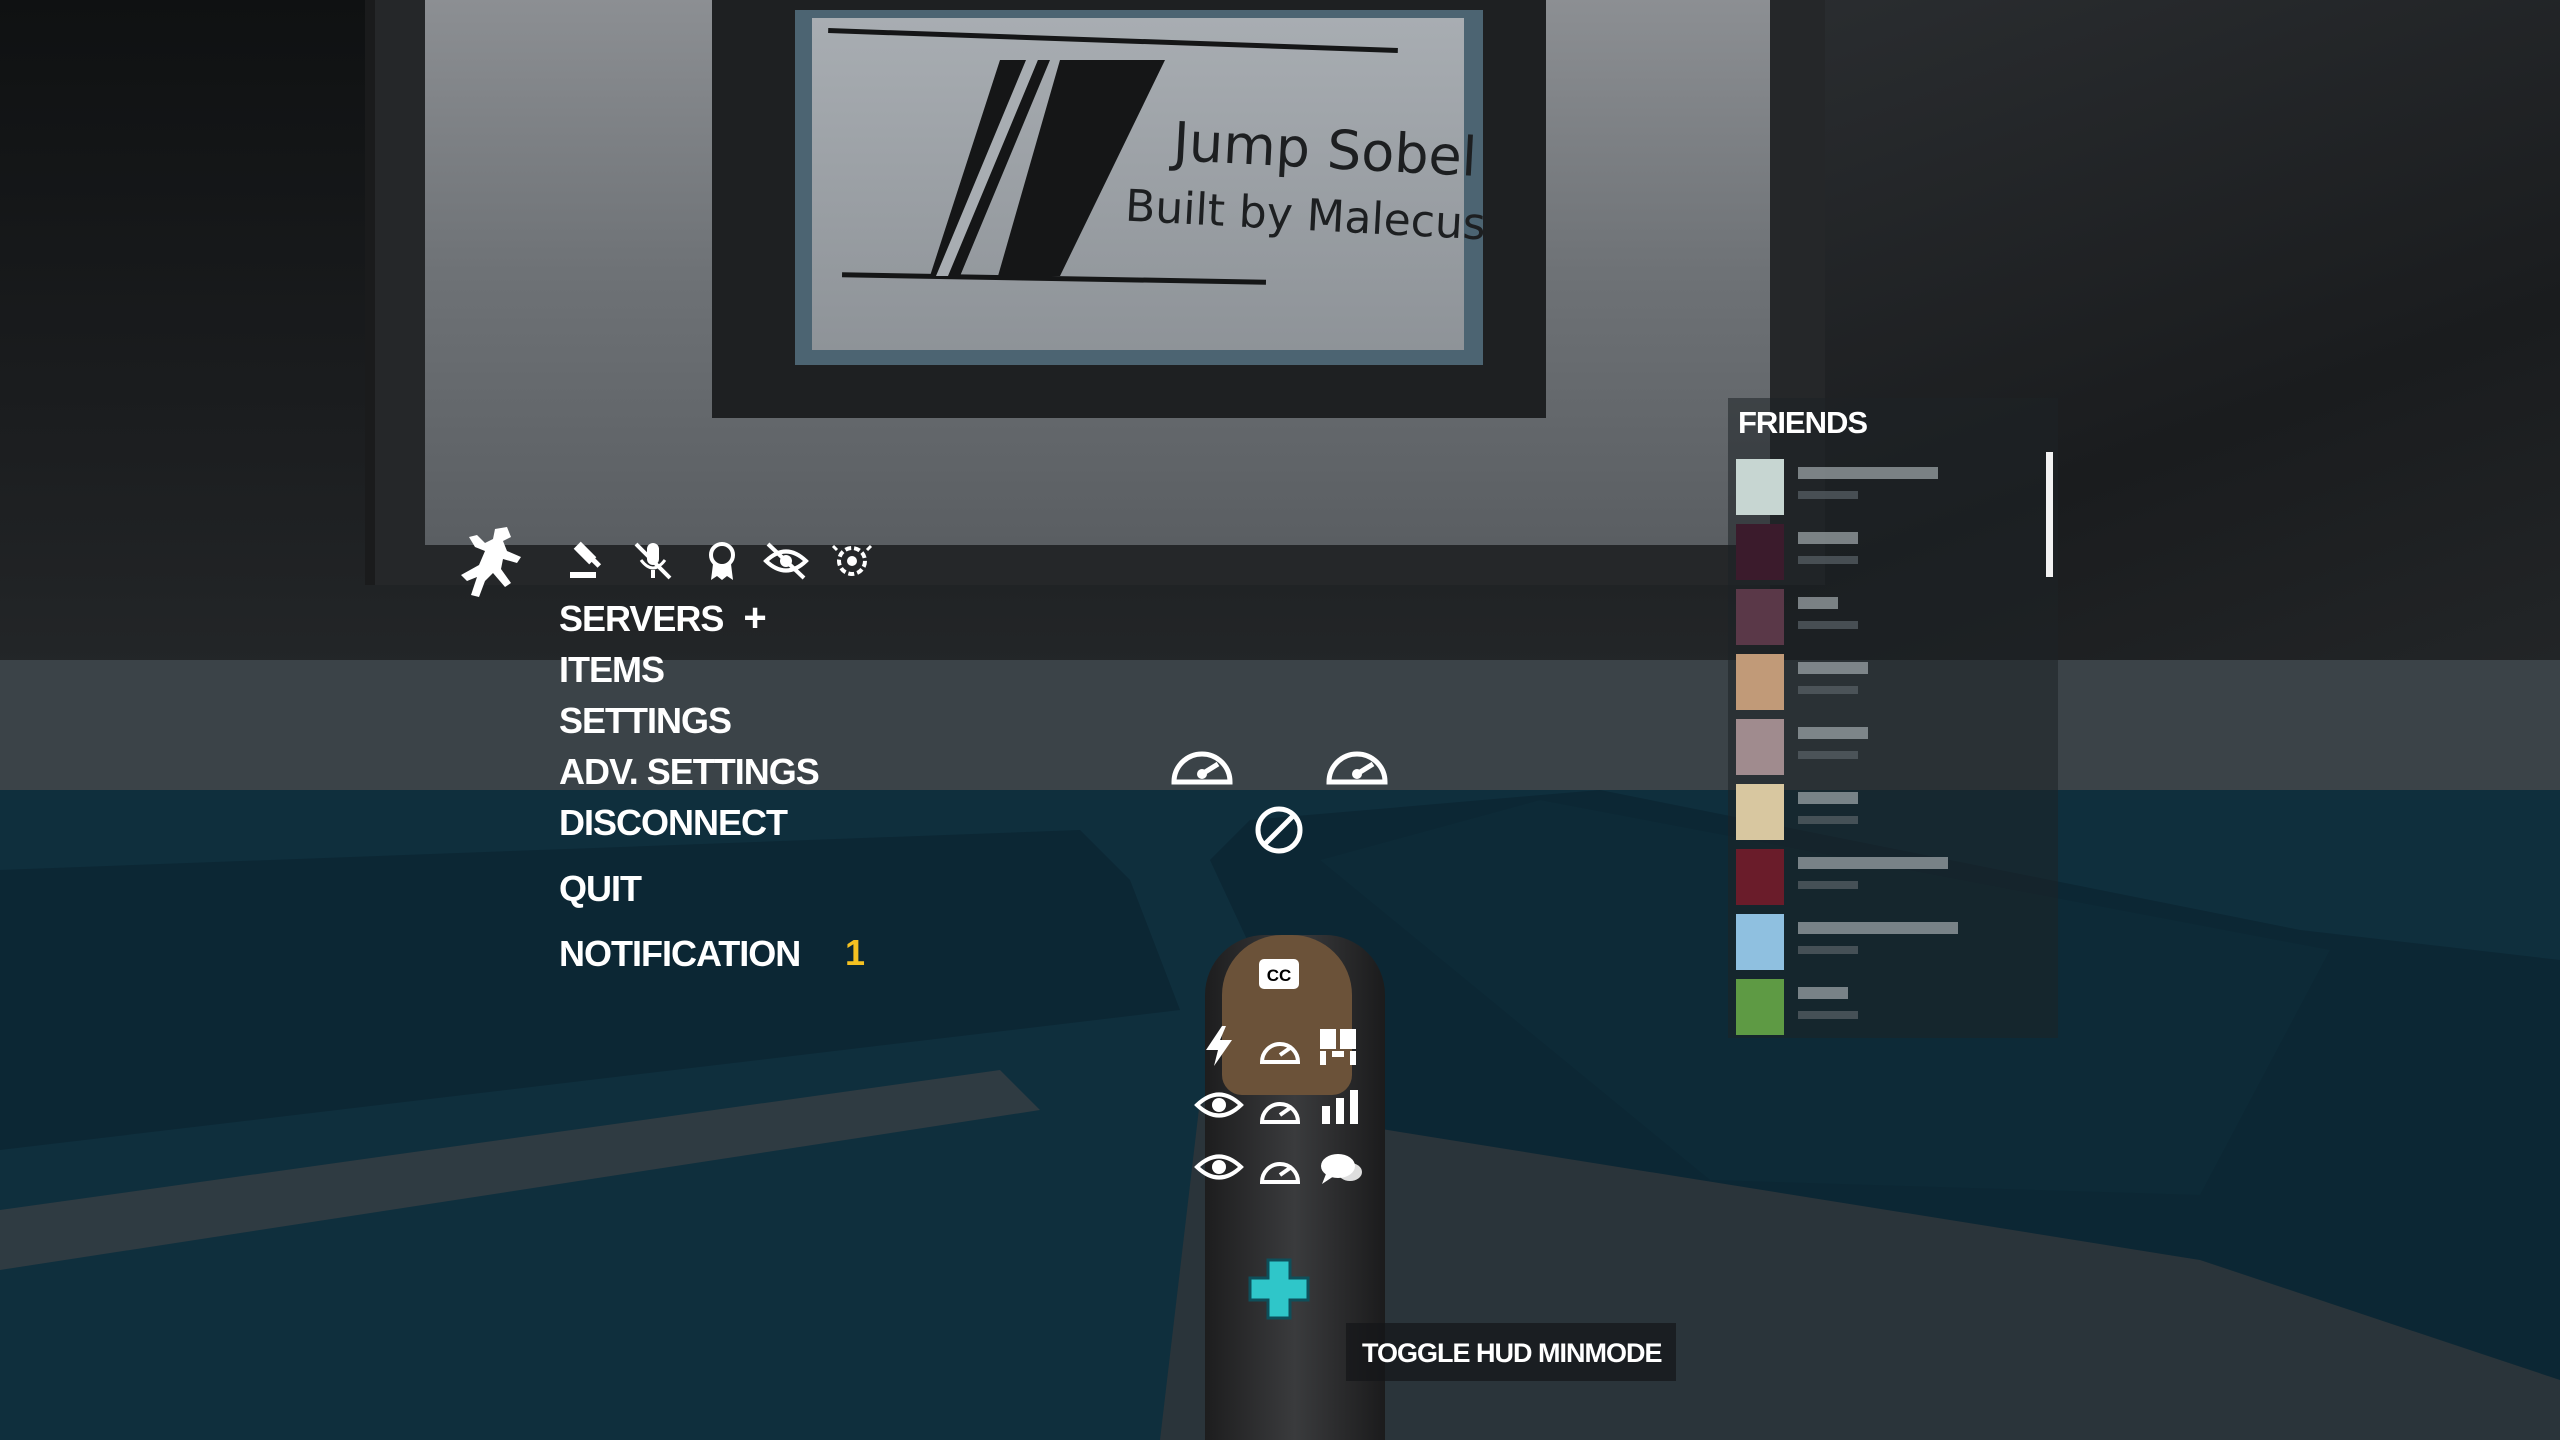 This screenshot has height=1440, width=2560. I want to click on player-avatar-icon, so click(490, 562).